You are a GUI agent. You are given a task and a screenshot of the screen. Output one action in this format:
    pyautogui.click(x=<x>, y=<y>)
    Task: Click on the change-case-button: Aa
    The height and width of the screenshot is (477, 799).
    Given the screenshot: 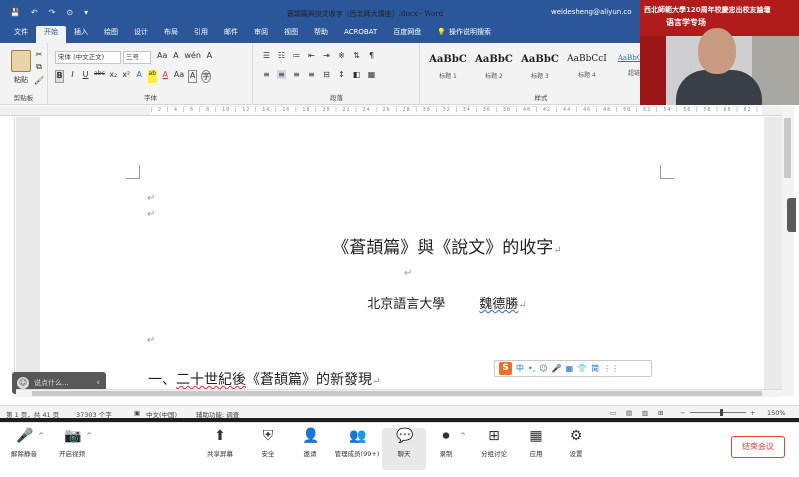 What is the action you would take?
    pyautogui.click(x=179, y=76)
    